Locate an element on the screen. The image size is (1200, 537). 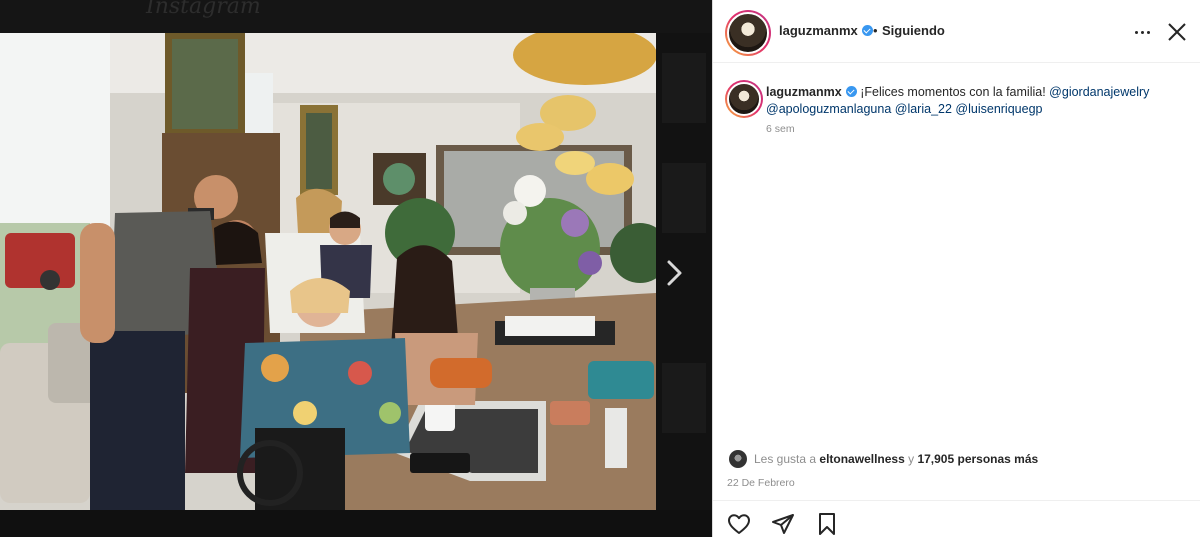
divider is located at coordinates (956, 500).